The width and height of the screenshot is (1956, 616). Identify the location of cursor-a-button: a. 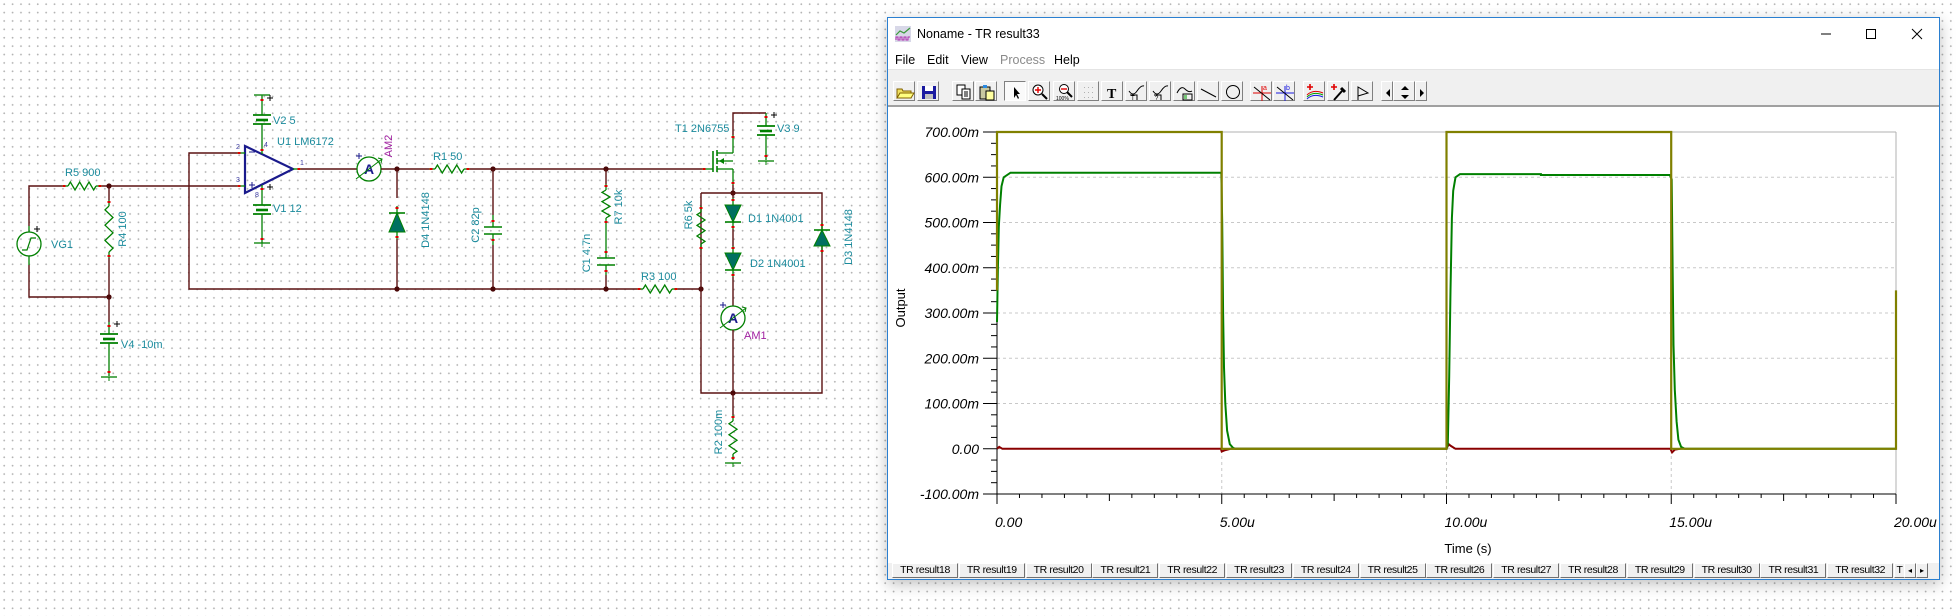
(1261, 91).